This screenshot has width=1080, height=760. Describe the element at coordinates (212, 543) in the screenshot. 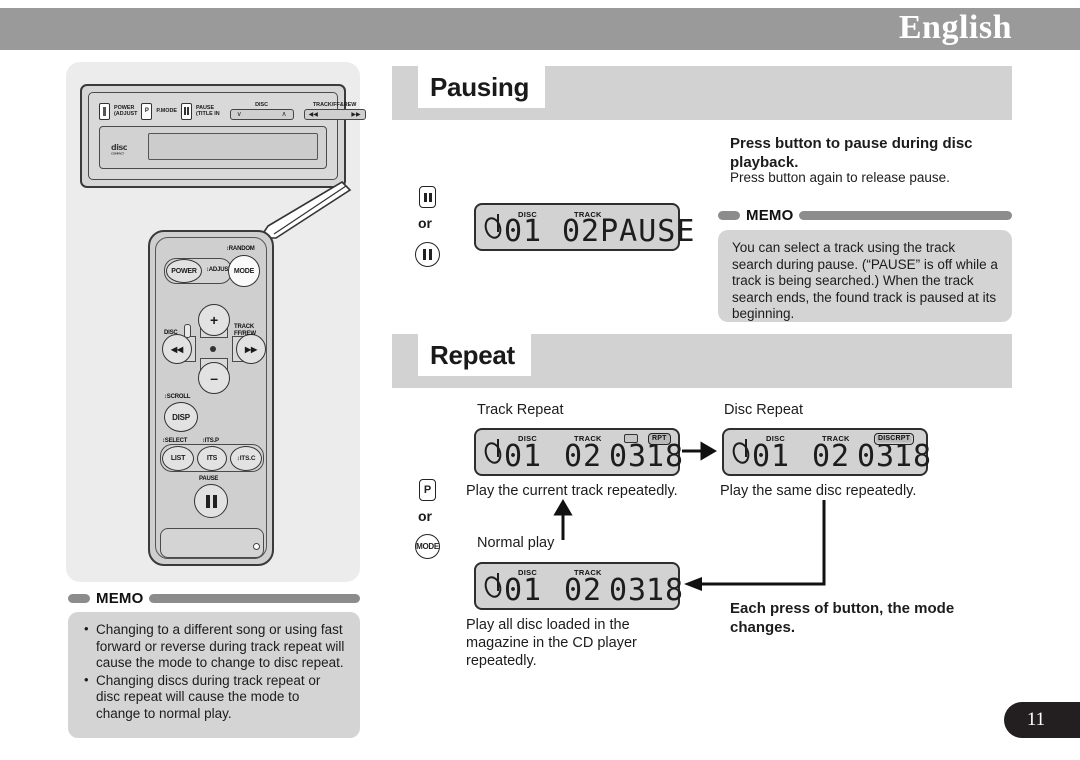

I see `remote-bottom-pill` at that location.